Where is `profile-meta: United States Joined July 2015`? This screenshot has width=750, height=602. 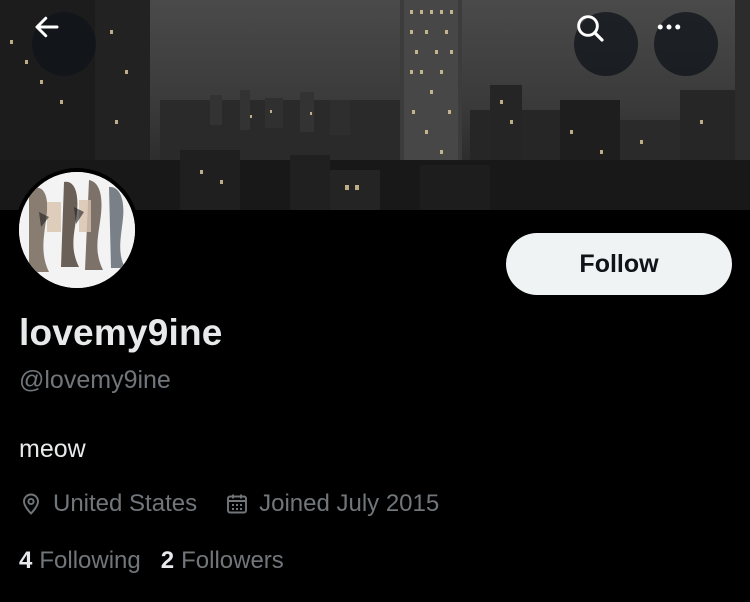 profile-meta: United States Joined July 2015 is located at coordinates (229, 504).